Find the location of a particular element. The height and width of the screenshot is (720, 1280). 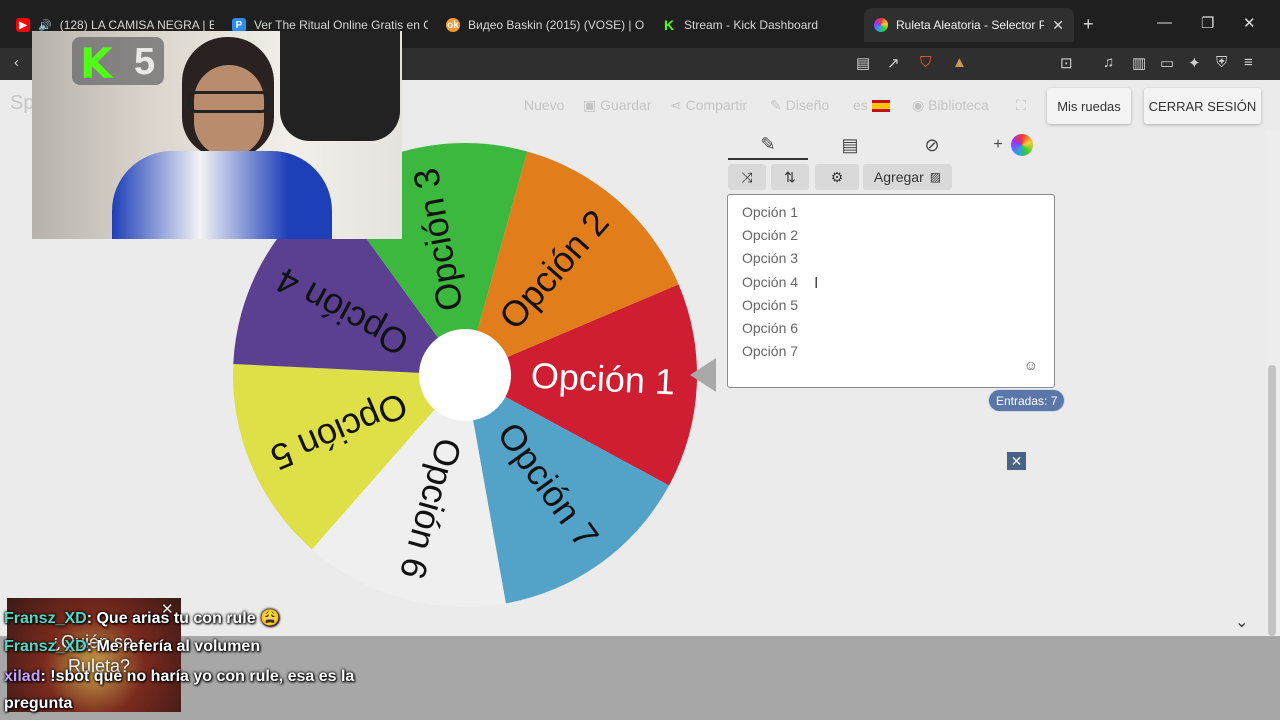

webcam-overlay: K 5 is located at coordinates (217, 135).